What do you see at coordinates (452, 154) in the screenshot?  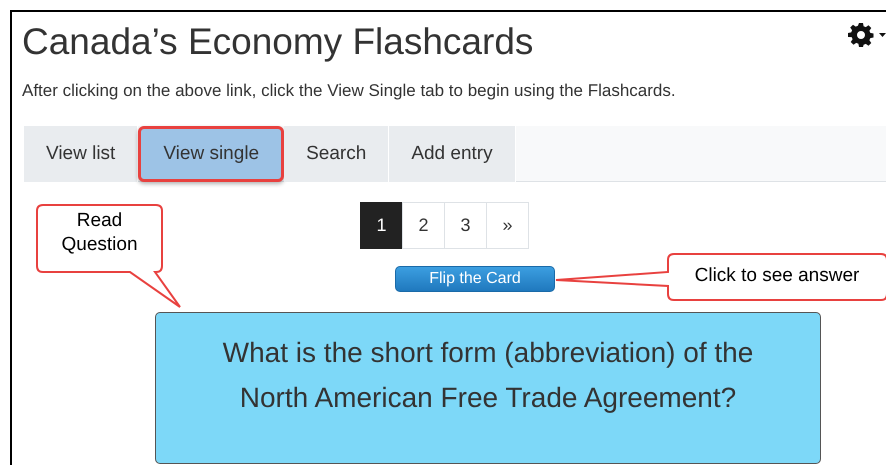 I see `tab: Add entry` at bounding box center [452, 154].